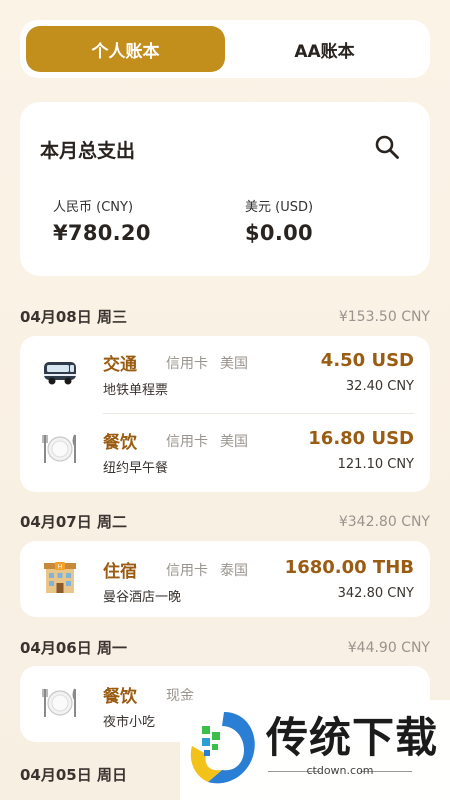 The image size is (450, 800). Describe the element at coordinates (384, 316) in the screenshot. I see `day-total: ¥153.50 CNY` at that location.